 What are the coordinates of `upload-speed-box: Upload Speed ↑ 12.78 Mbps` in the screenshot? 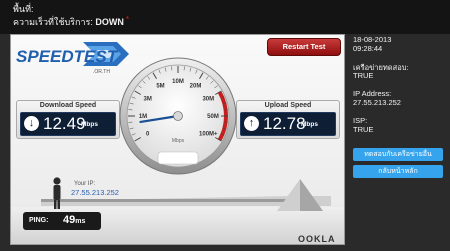 It's located at (288, 119).